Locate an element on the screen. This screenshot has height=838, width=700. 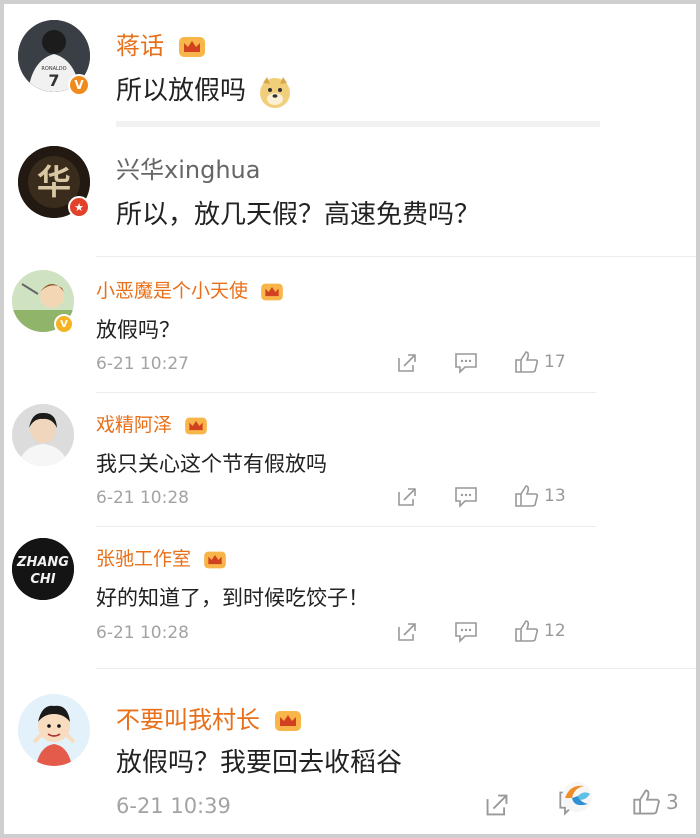
commenter-name-text: 不要叫我村长 is located at coordinates (188, 720).